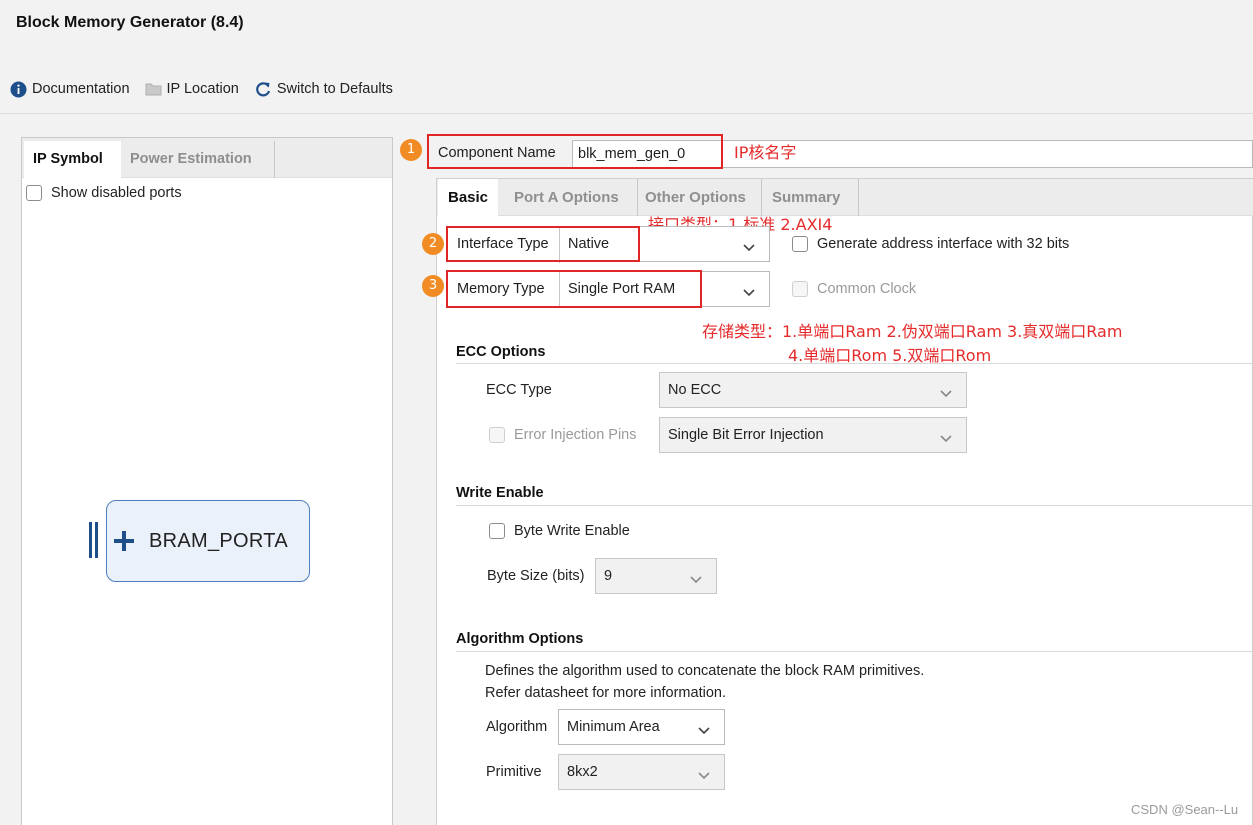 The image size is (1253, 825). Describe the element at coordinates (800, 289) in the screenshot. I see `common-clock-checkbox` at that location.